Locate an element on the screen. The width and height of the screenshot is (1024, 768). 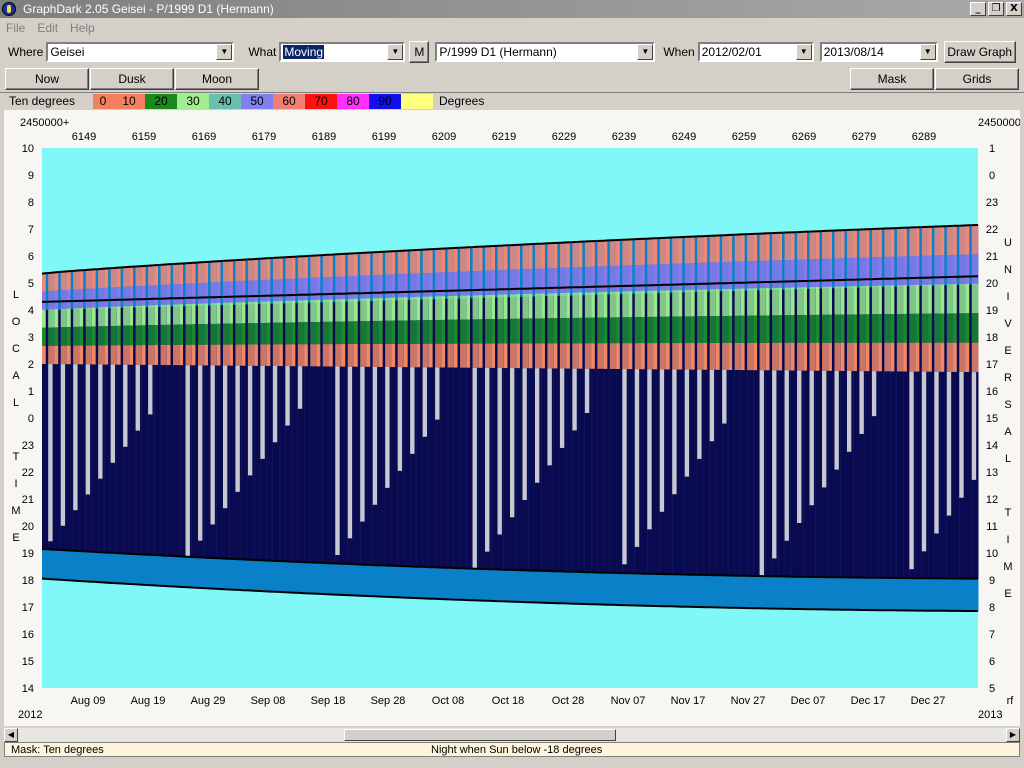
when-label: When is located at coordinates (679, 52).